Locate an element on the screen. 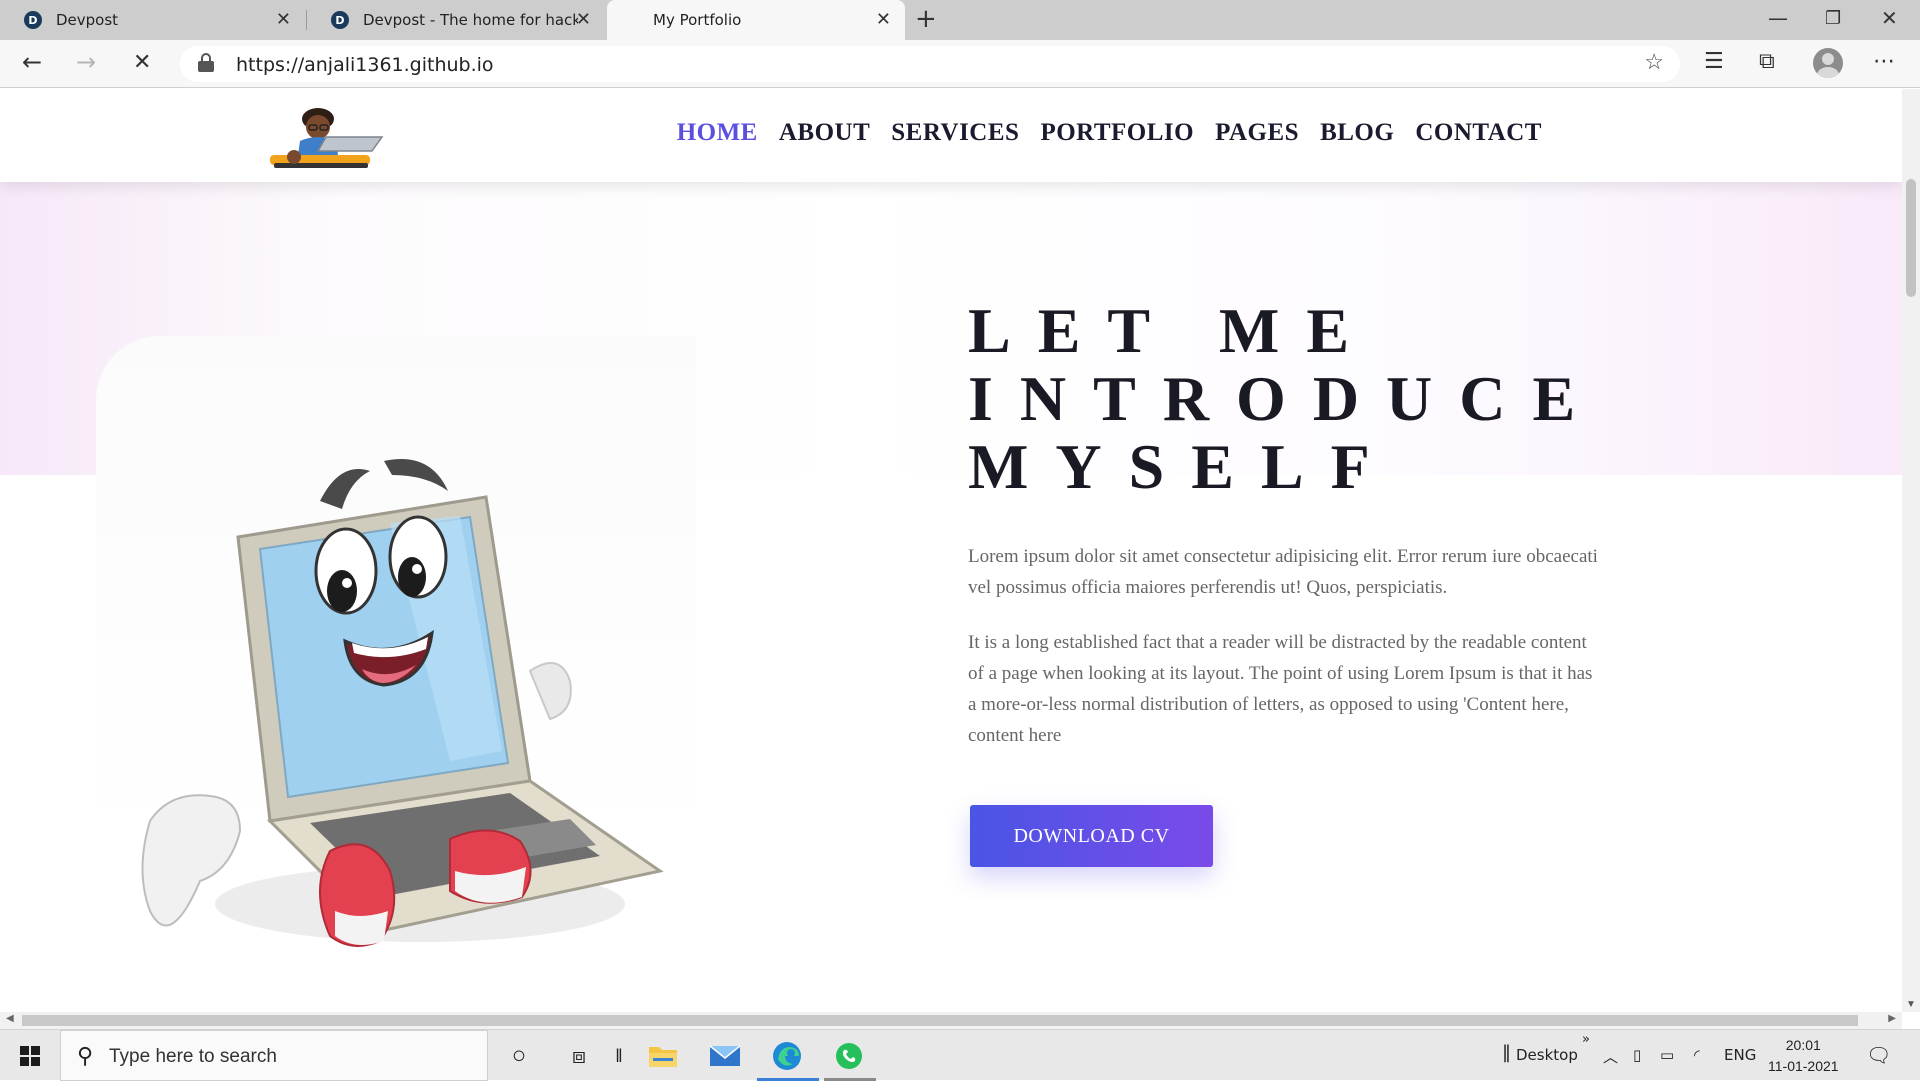 The image size is (1920, 1081). back-arrow-icon: ← is located at coordinates (32, 62).